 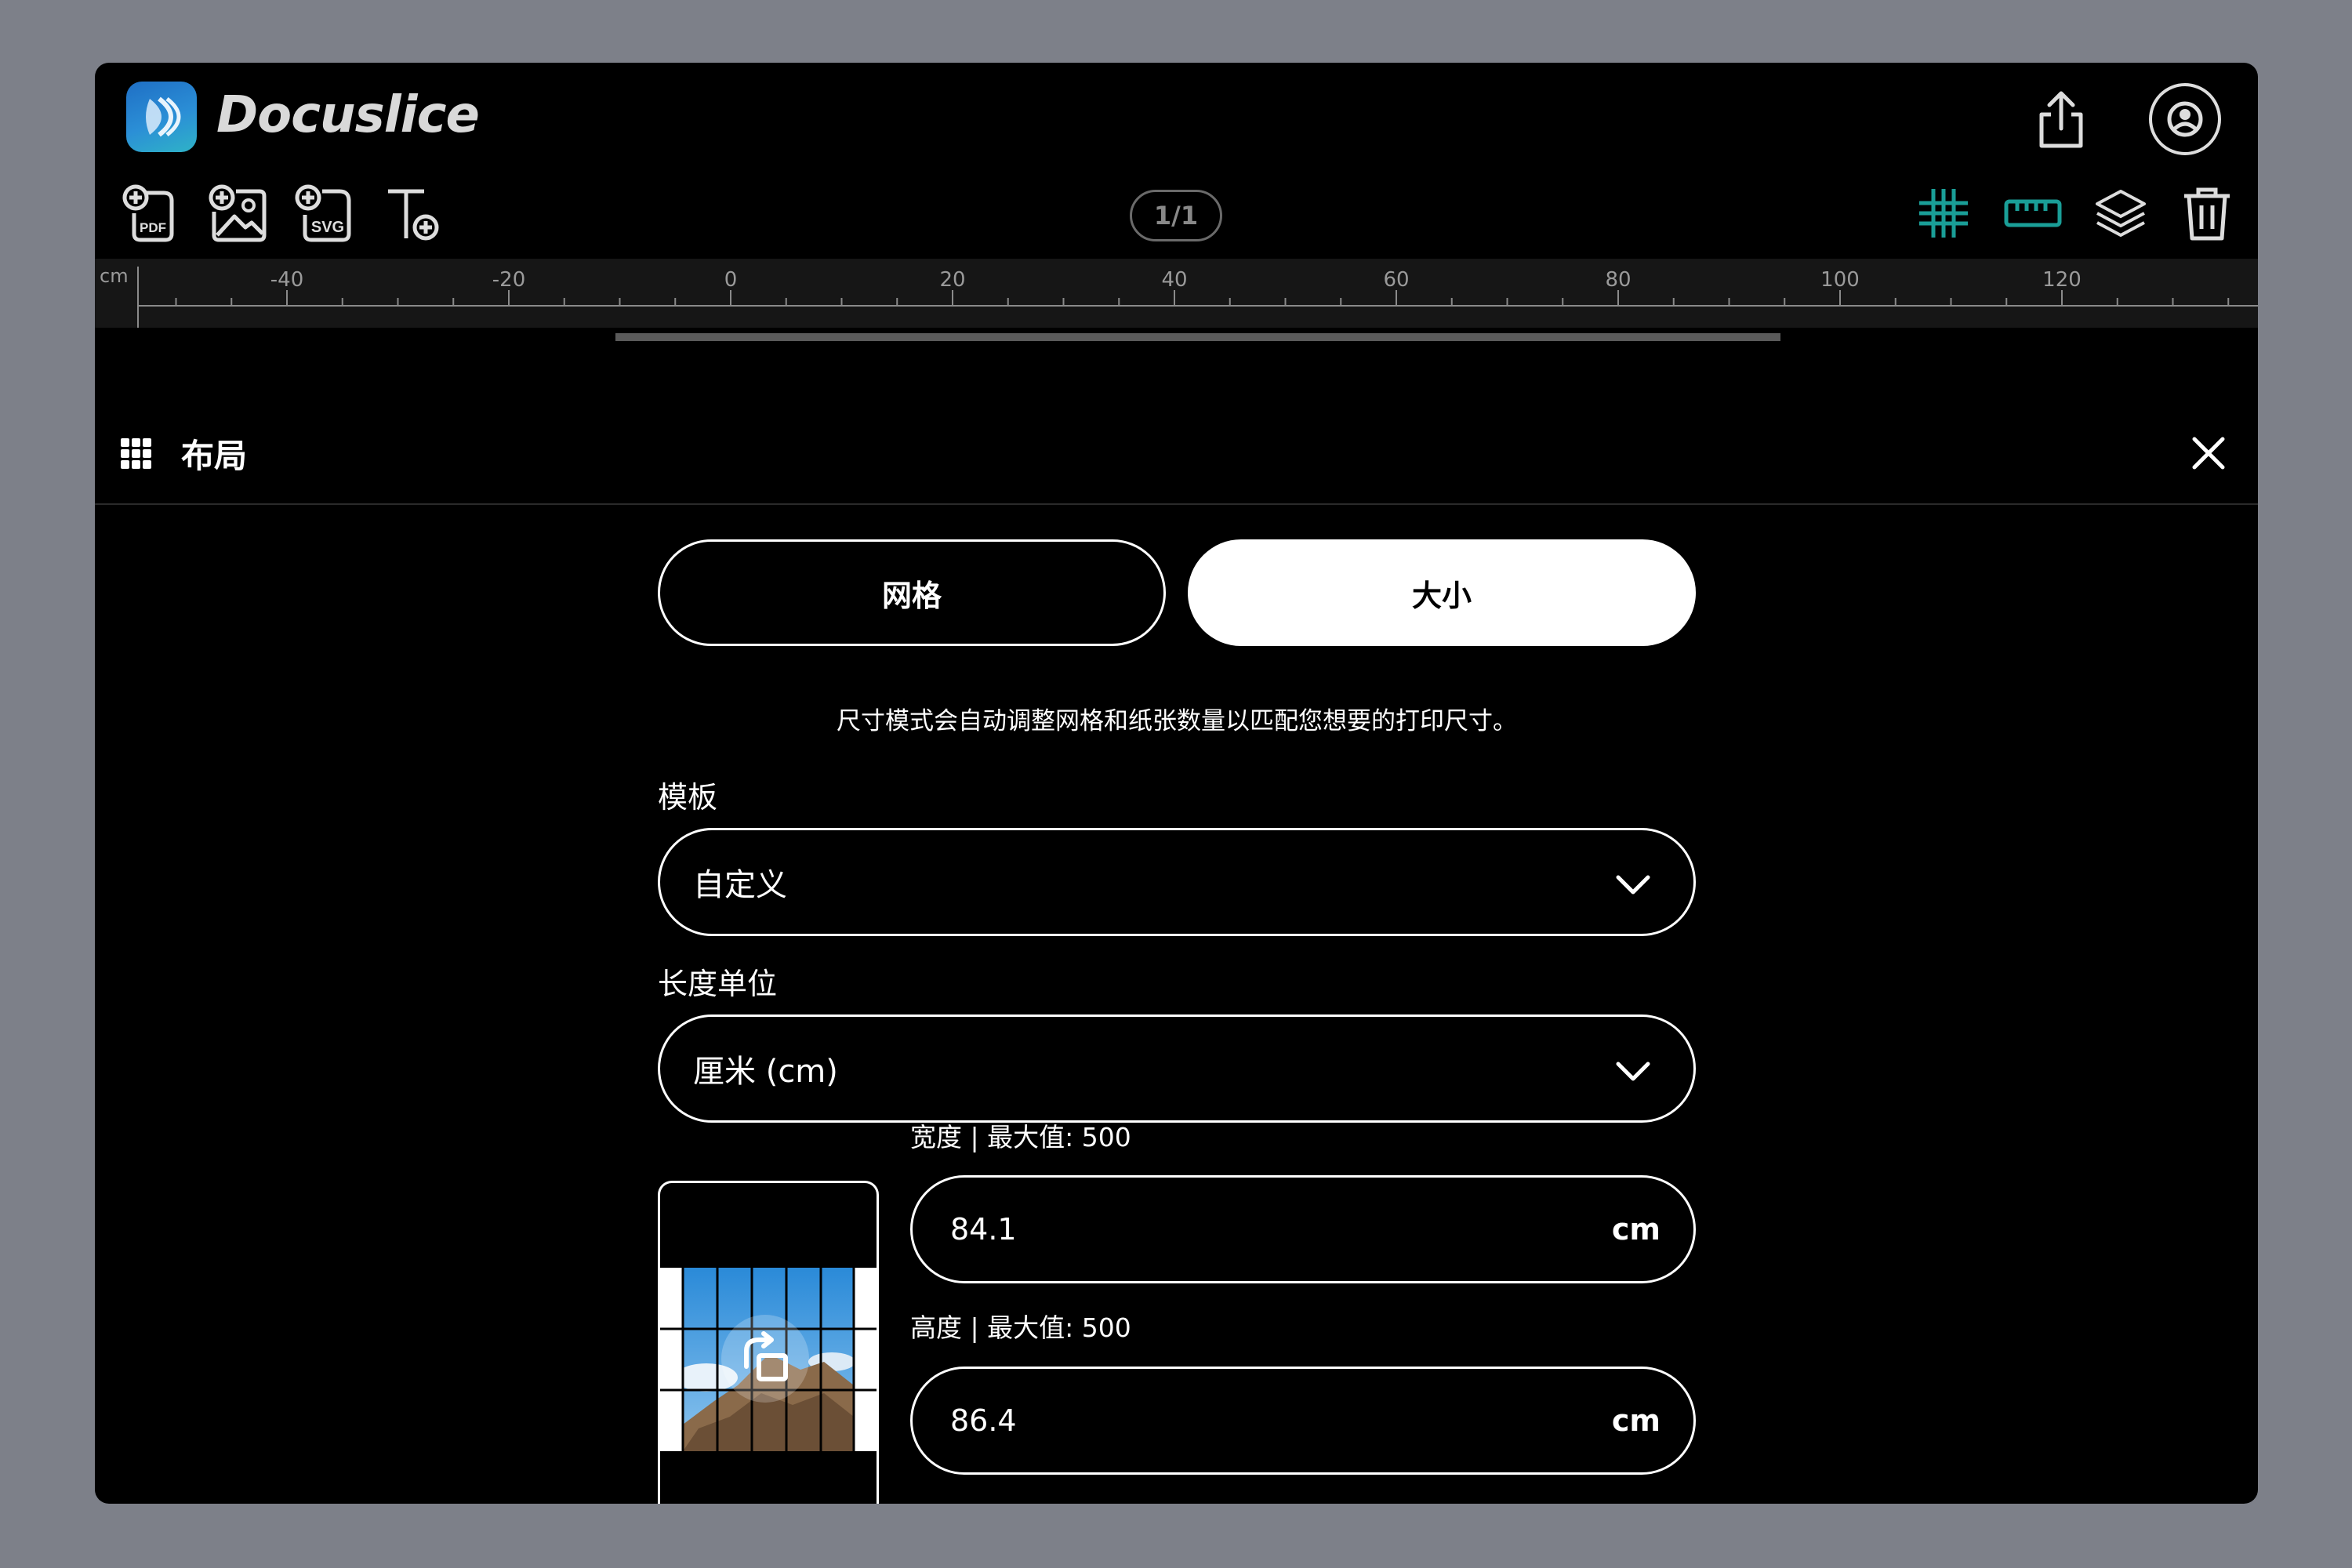 I want to click on ruler-icon, so click(x=2033, y=213).